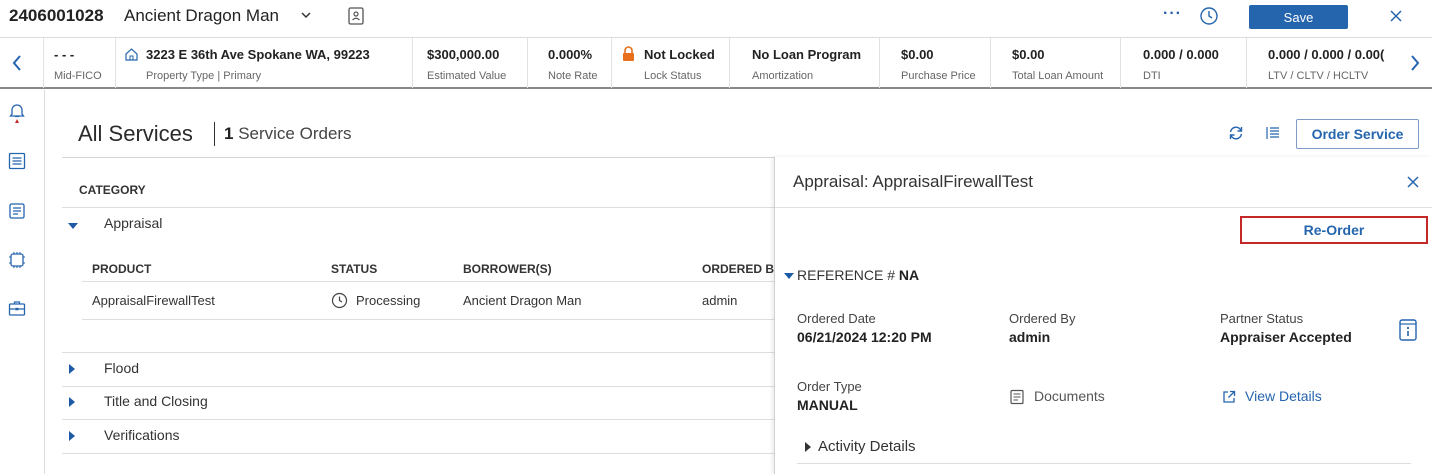  Describe the element at coordinates (22, 282) in the screenshot. I see `left-rail` at that location.